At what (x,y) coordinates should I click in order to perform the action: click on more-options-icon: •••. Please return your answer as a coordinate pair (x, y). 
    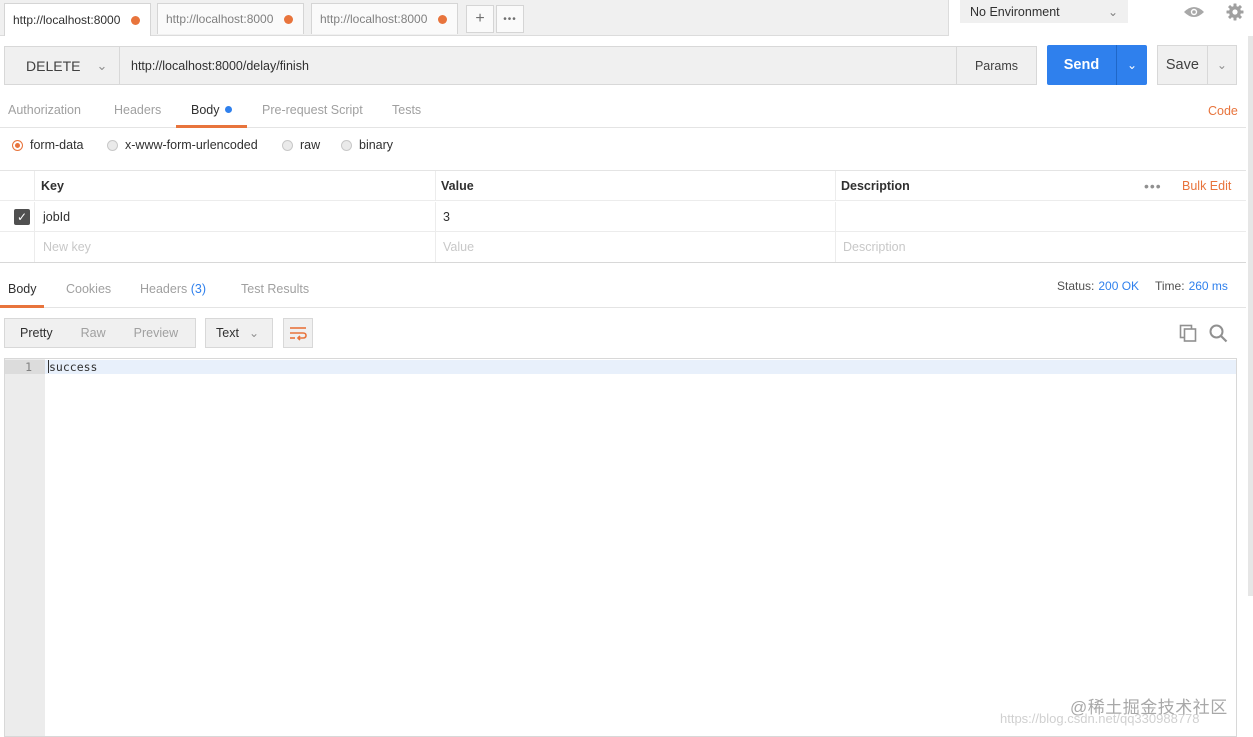
    Looking at the image, I should click on (1153, 186).